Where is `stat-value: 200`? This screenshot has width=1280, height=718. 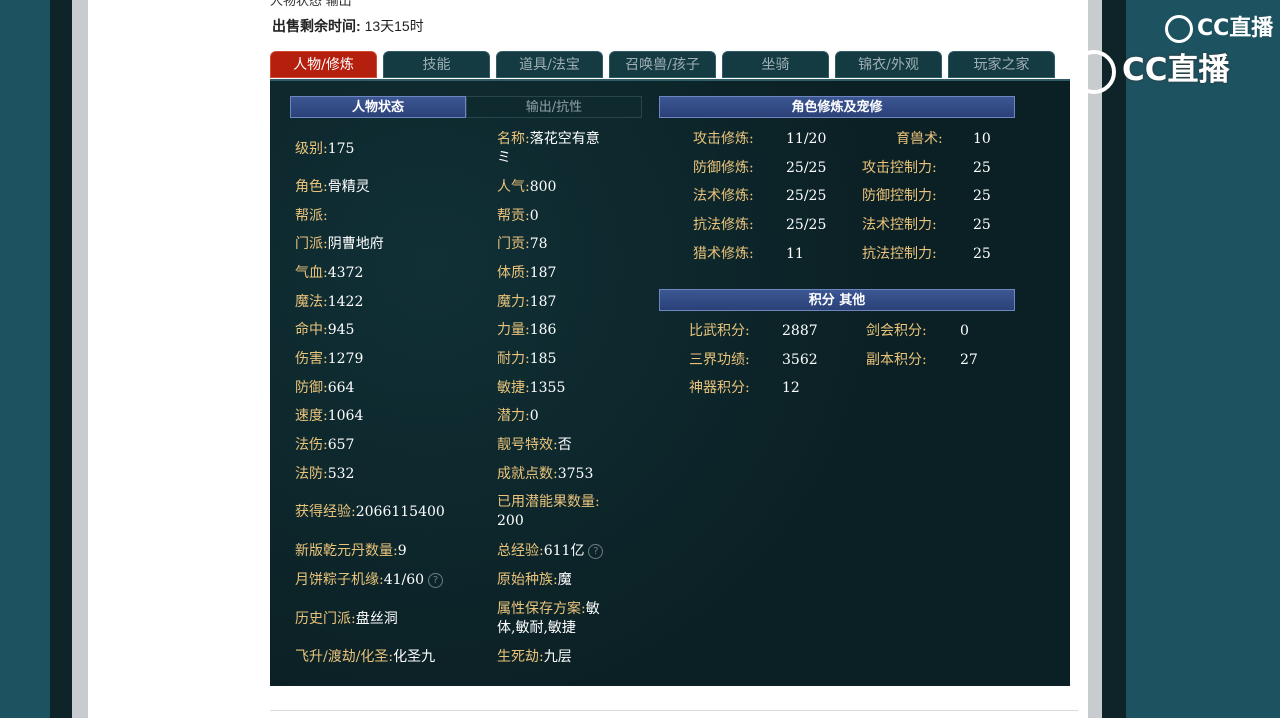
stat-value: 200 is located at coordinates (510, 521).